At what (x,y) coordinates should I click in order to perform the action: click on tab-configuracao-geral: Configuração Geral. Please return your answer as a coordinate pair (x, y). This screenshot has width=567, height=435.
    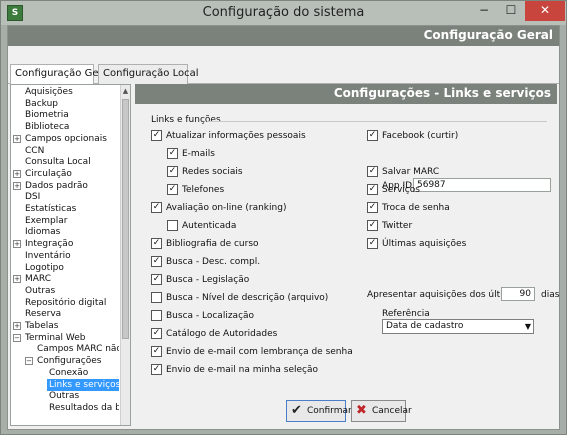
    Looking at the image, I should click on (61, 74).